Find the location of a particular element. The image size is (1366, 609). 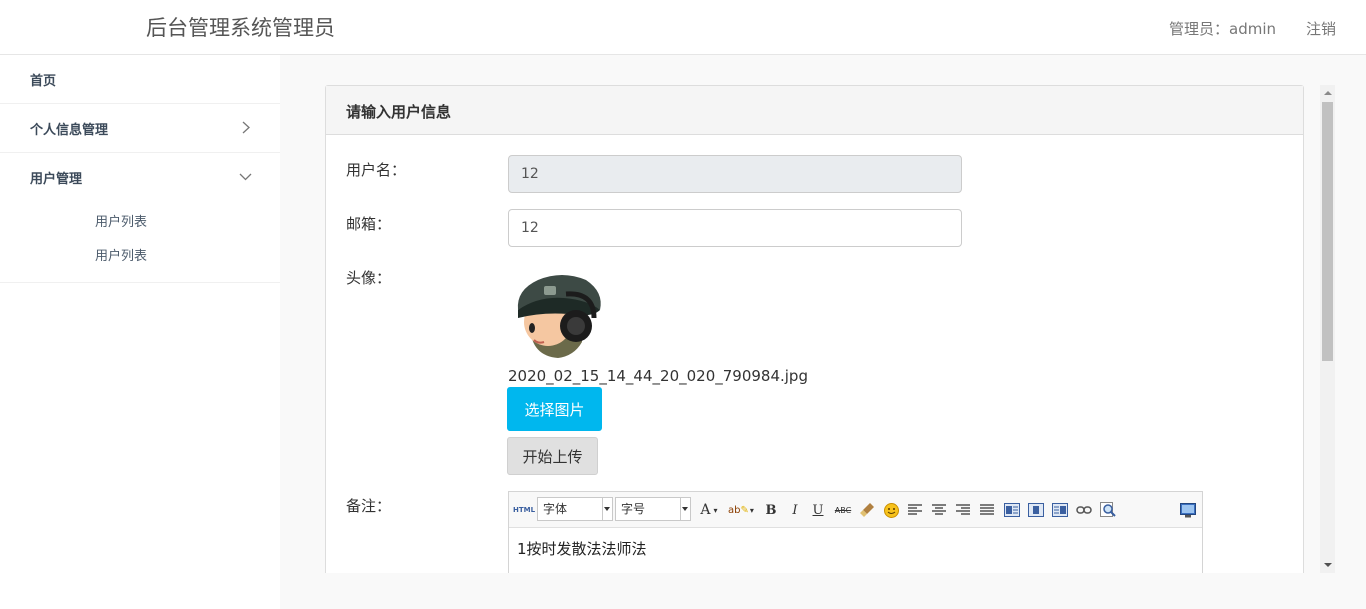

choose-image-button: 选择图片 is located at coordinates (554, 409).